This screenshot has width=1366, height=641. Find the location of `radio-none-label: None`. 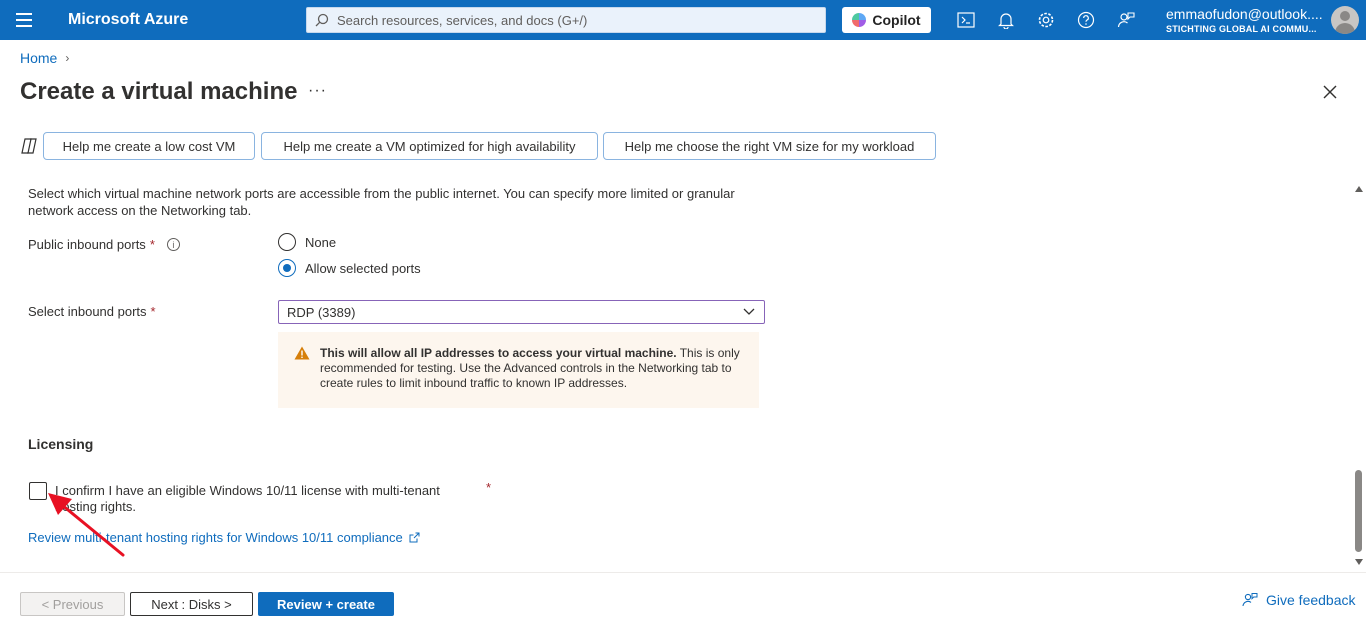

radio-none-label: None is located at coordinates (321, 242).